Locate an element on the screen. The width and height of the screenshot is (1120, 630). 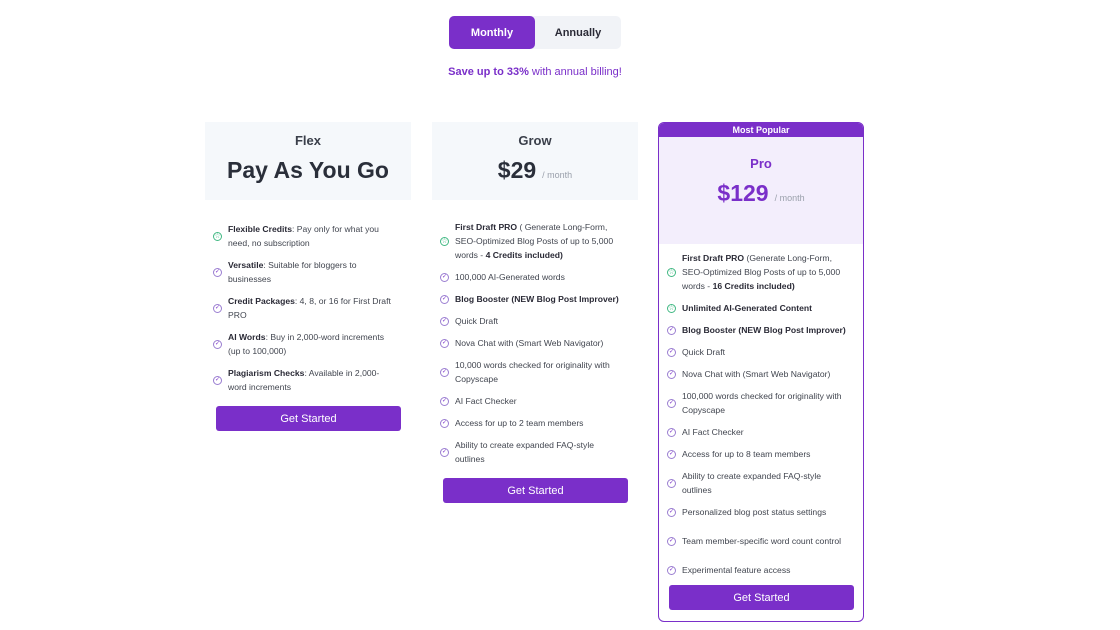
savings-highlight: Save up to 33% is located at coordinates (488, 72).